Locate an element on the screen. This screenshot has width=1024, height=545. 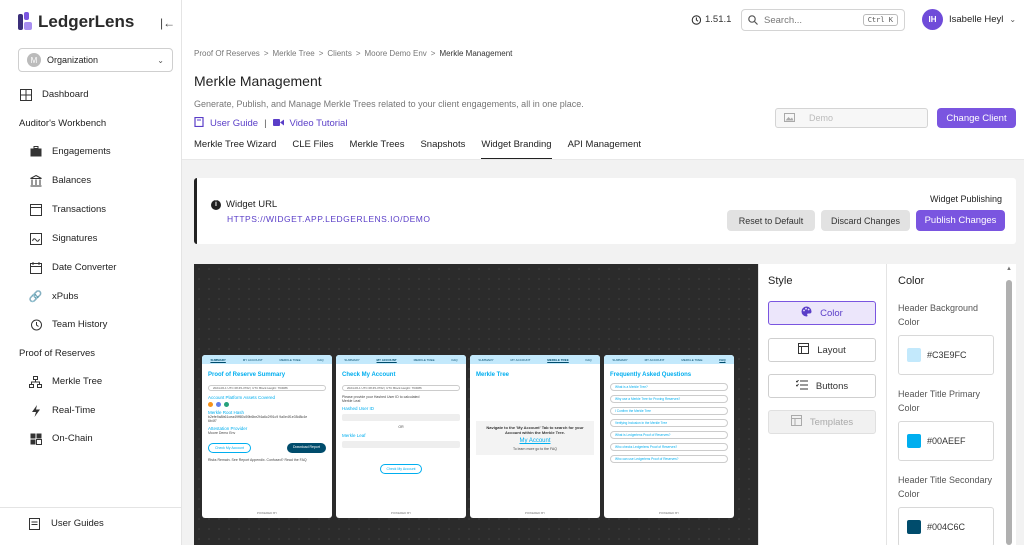
search-box: Search... Ctrl K is located at coordinates (823, 20).